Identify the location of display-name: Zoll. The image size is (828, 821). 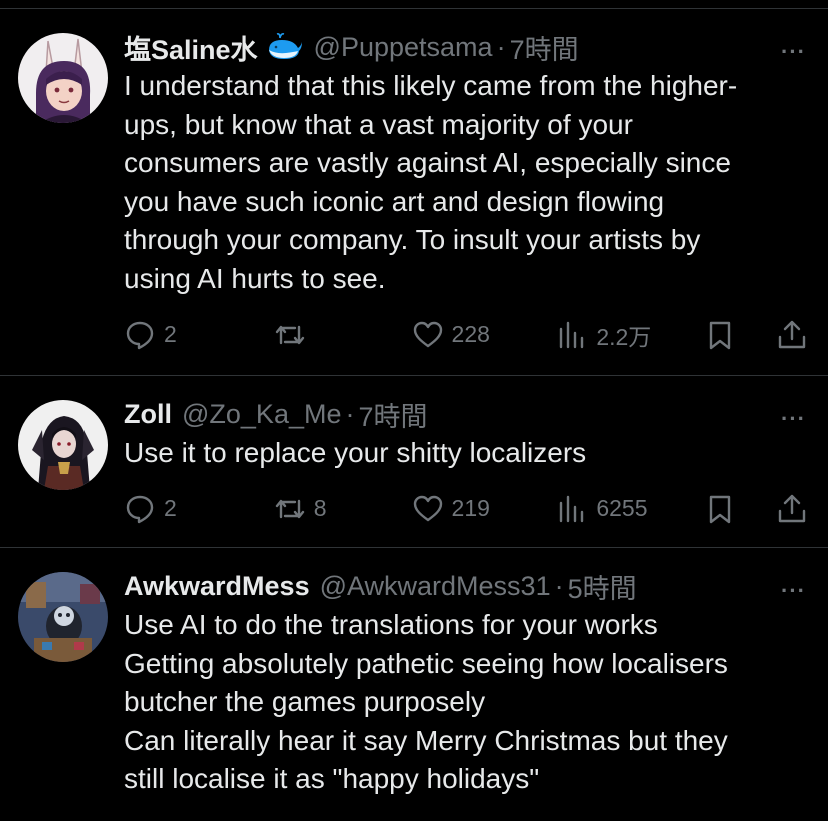
(148, 414).